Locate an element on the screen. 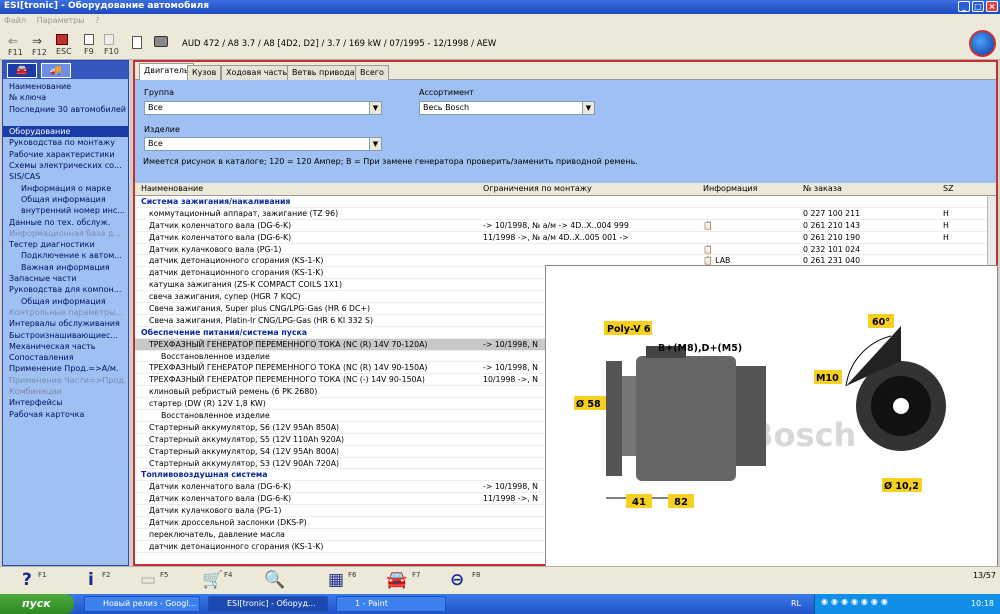 The height and width of the screenshot is (614, 1000). cell-order: 0 261 210 143 is located at coordinates (832, 225).